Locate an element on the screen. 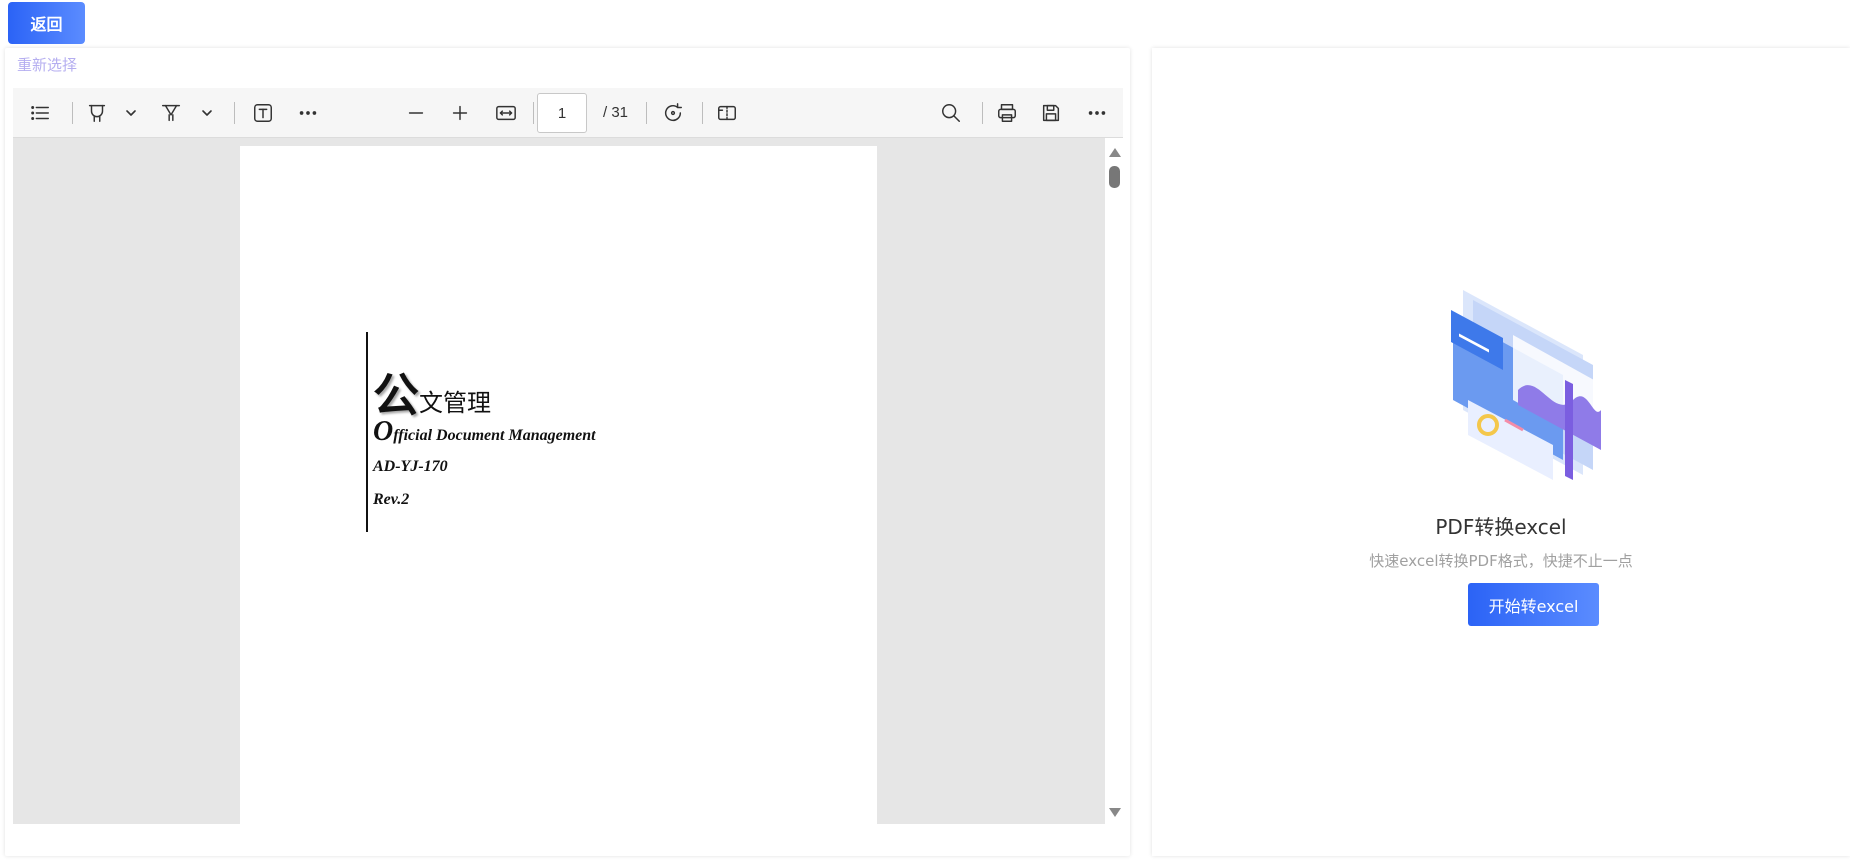 The height and width of the screenshot is (860, 1850). vertical-scrollbar is located at coordinates (1114, 481).